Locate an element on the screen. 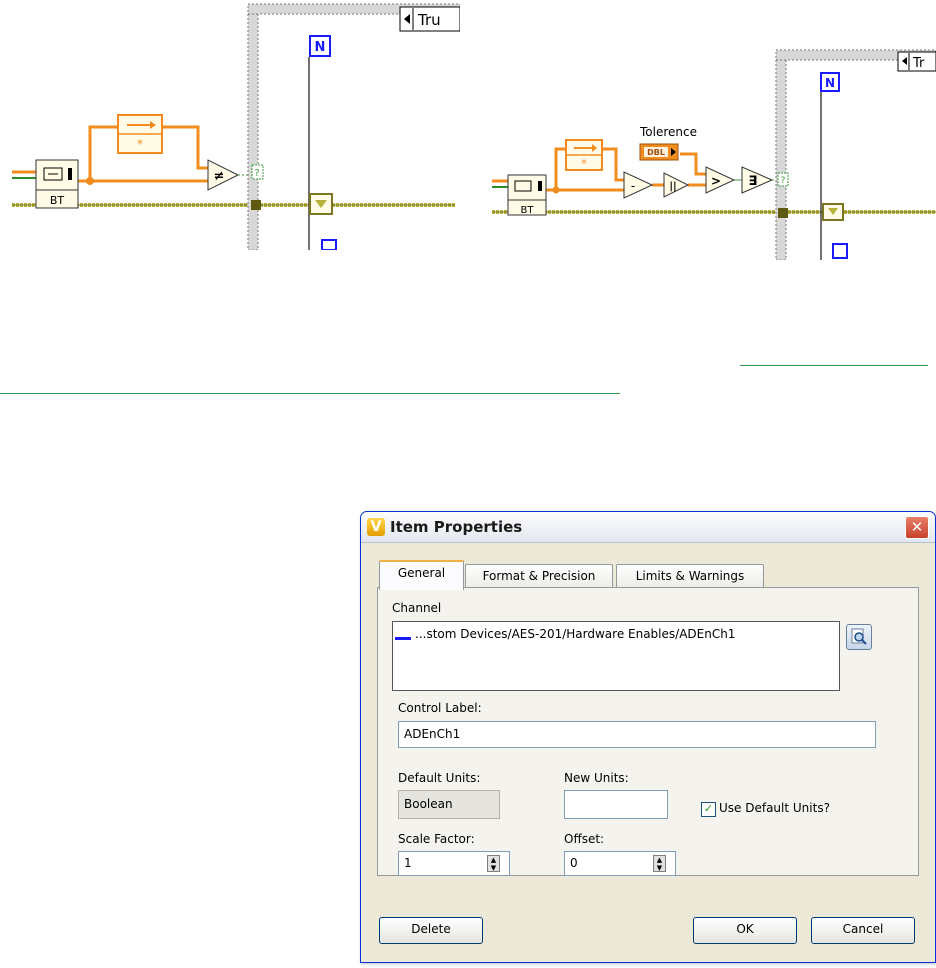  close-button: ✕ is located at coordinates (917, 527).